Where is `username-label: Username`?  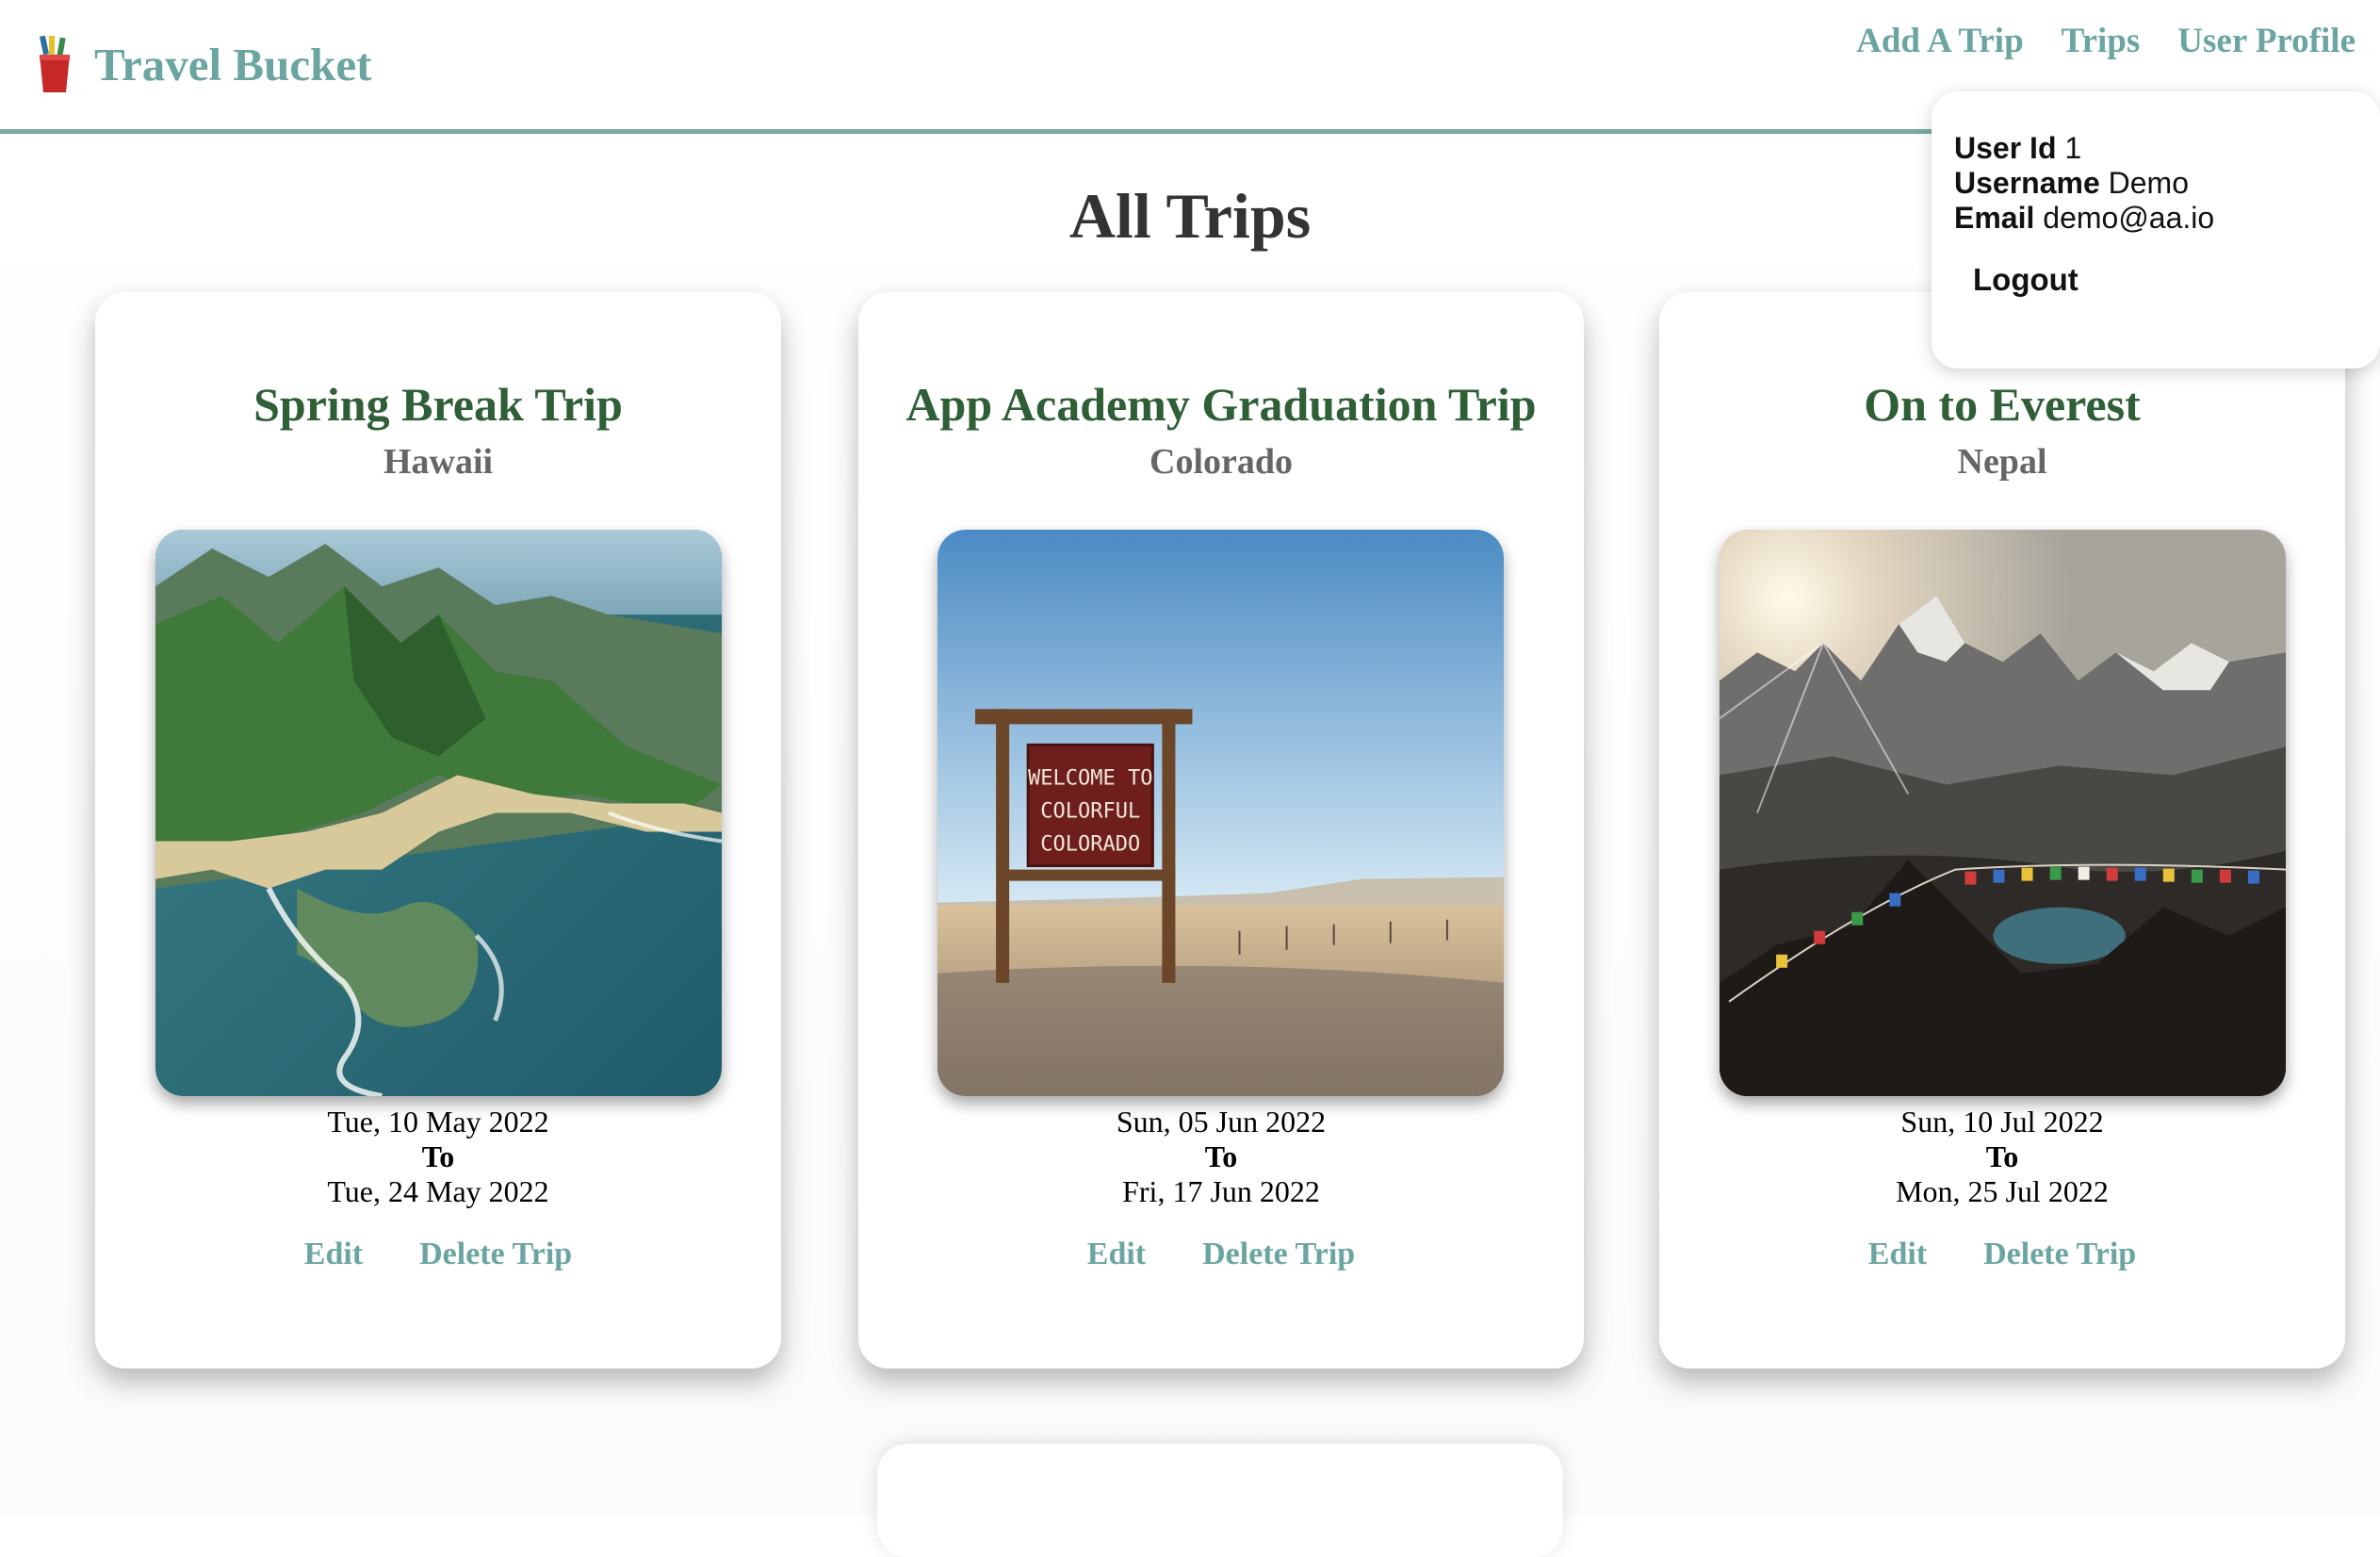 username-label: Username is located at coordinates (2027, 183).